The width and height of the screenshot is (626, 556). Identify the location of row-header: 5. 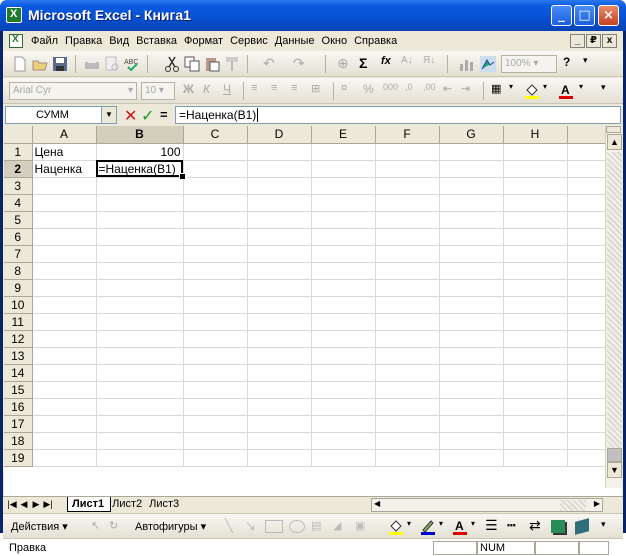
(18, 220).